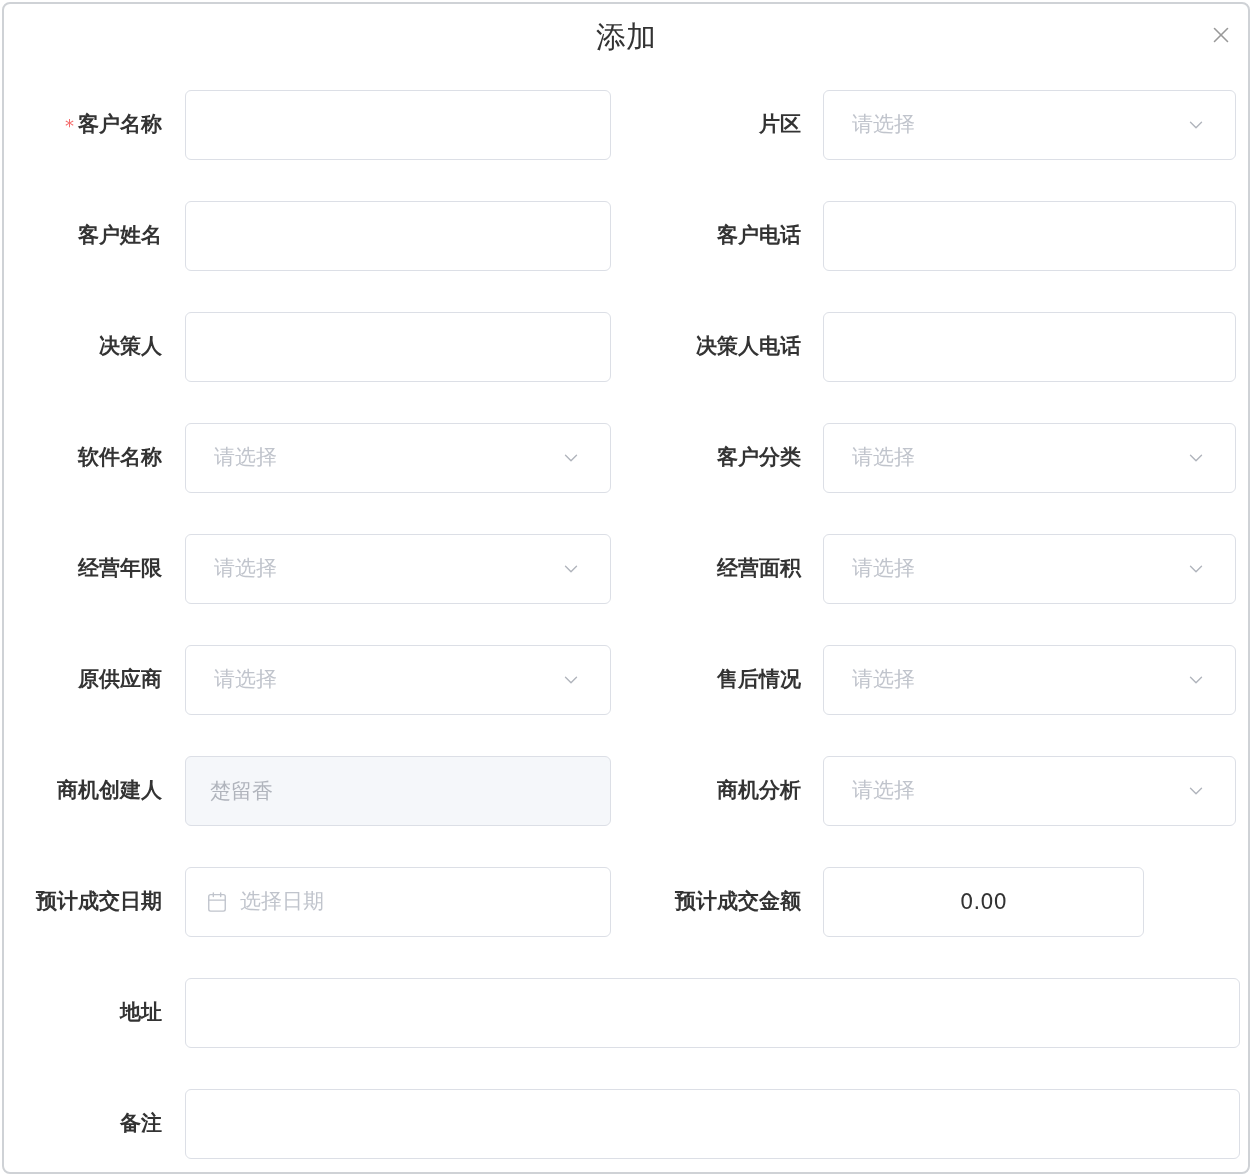 This screenshot has width=1252, height=1176. What do you see at coordinates (120, 680) in the screenshot?
I see `field-label: 原供应商` at bounding box center [120, 680].